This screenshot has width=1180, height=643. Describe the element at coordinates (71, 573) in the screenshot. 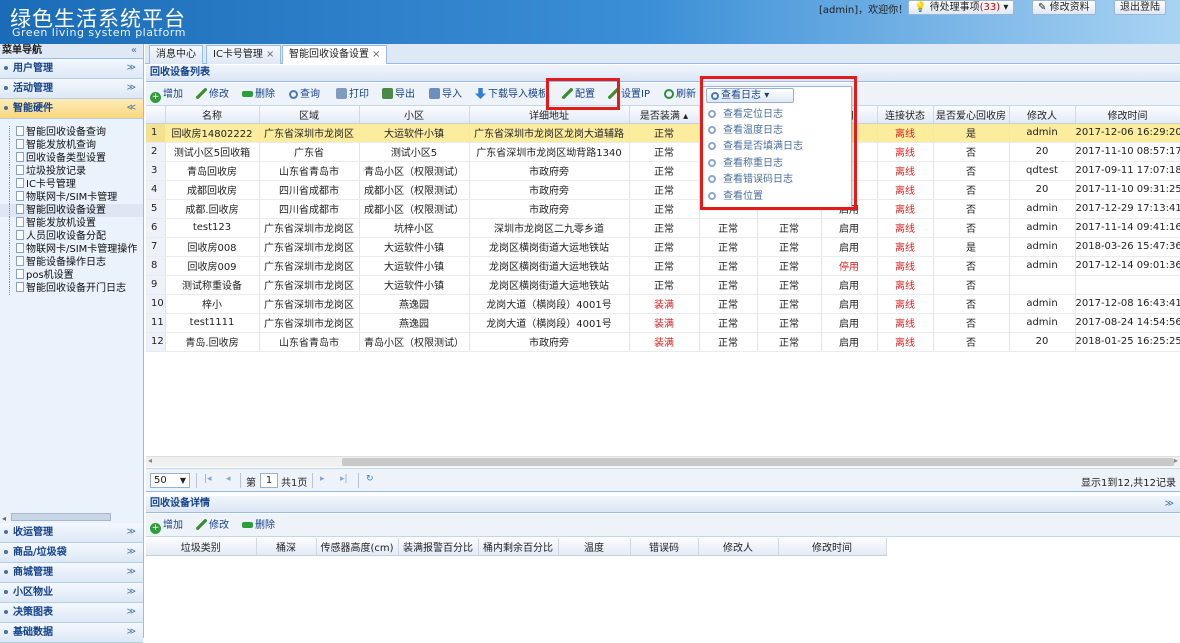

I see `sidebar-group-mall: 商城管理 ≫` at that location.